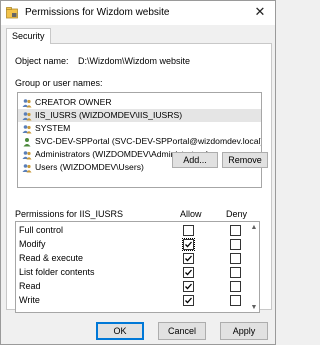 This screenshot has height=345, width=320. I want to click on cancel-button-label: Cancel, so click(181, 331).